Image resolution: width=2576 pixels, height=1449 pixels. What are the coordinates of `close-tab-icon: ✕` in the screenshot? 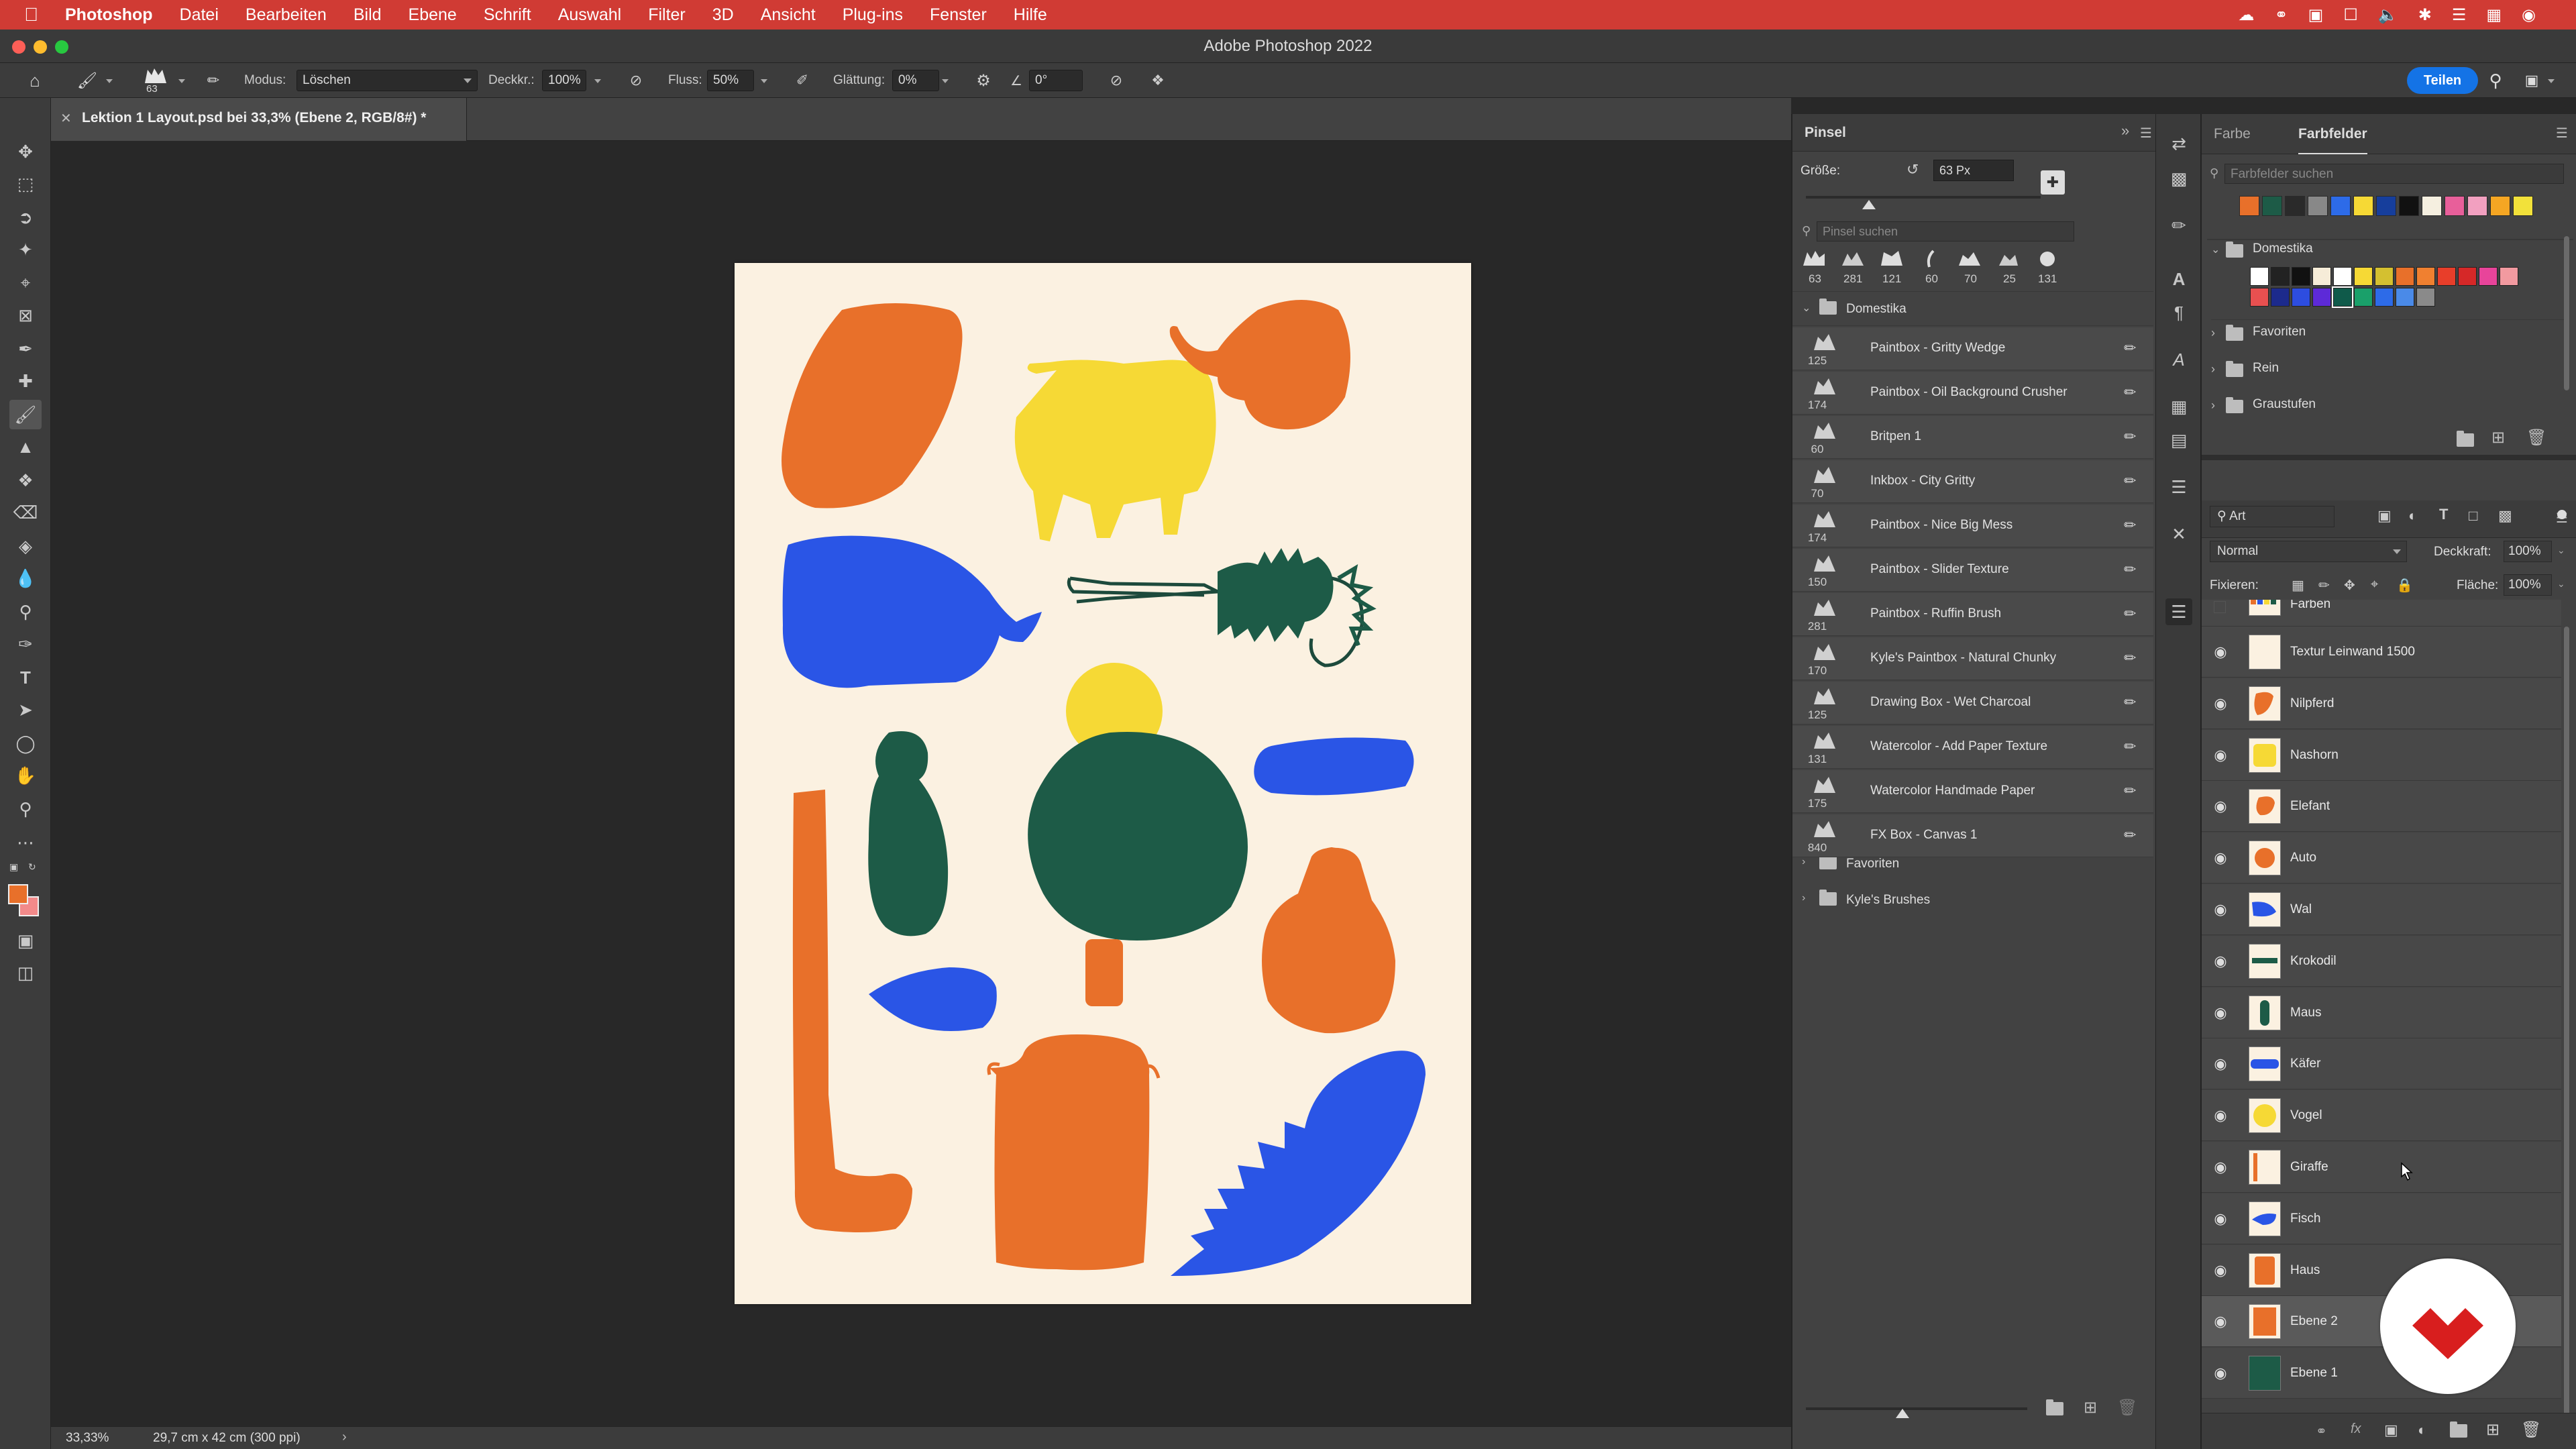 It's located at (66, 118).